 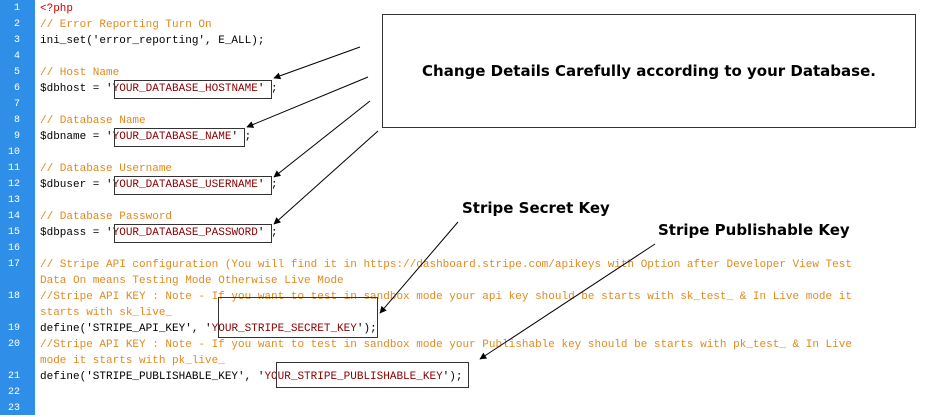 I want to click on arrow-to-dbuser, so click(x=322, y=139).